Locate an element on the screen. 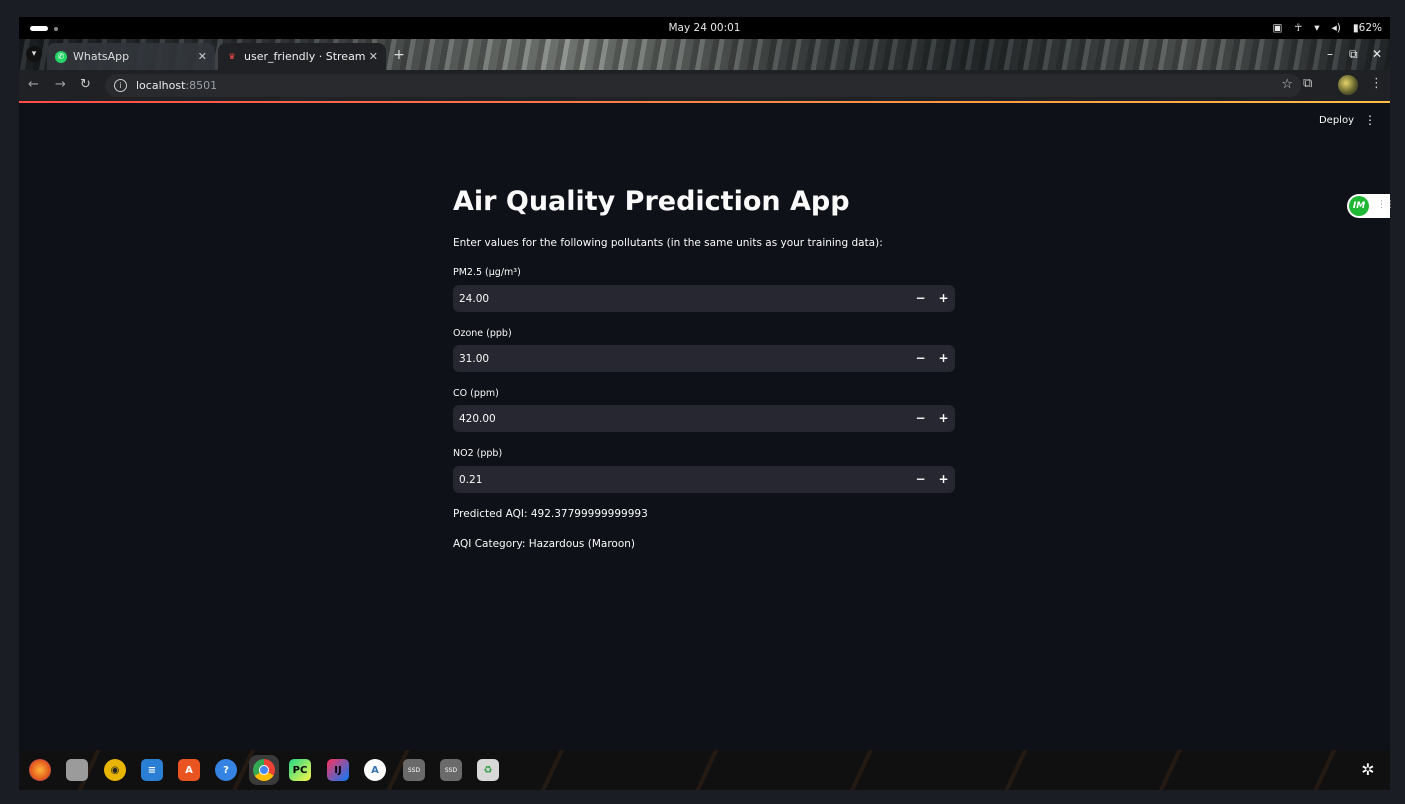  co-number-input: − + is located at coordinates (704, 418).